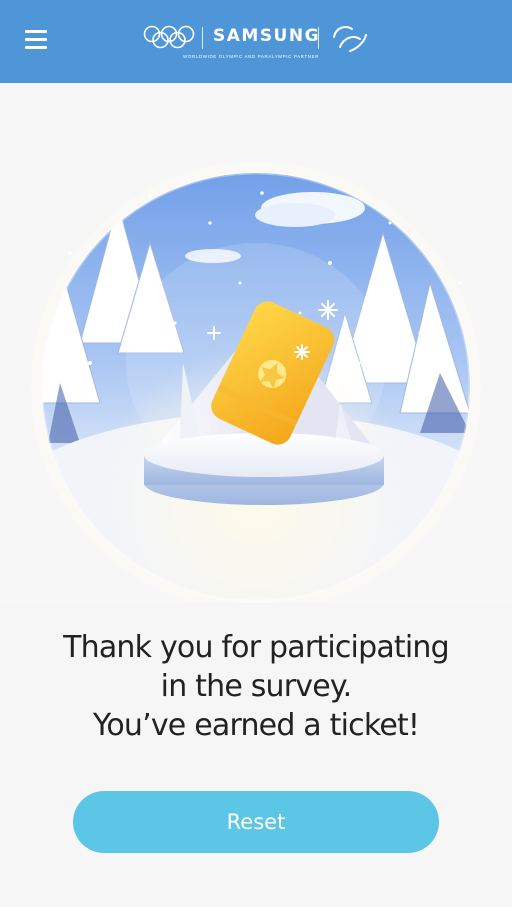 The height and width of the screenshot is (907, 512). What do you see at coordinates (267, 36) in the screenshot?
I see `brand-name: SAMSUNG` at bounding box center [267, 36].